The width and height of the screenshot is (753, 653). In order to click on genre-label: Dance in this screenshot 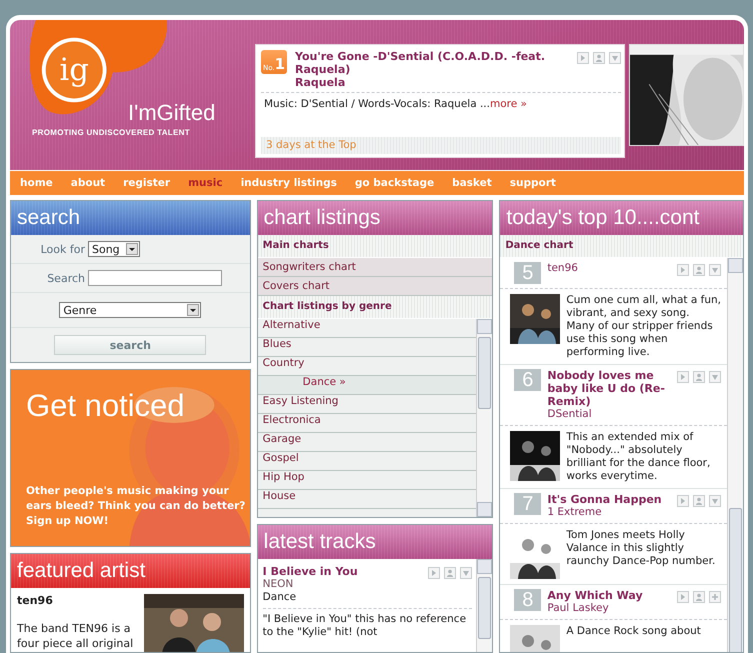, I will do `click(280, 597)`.